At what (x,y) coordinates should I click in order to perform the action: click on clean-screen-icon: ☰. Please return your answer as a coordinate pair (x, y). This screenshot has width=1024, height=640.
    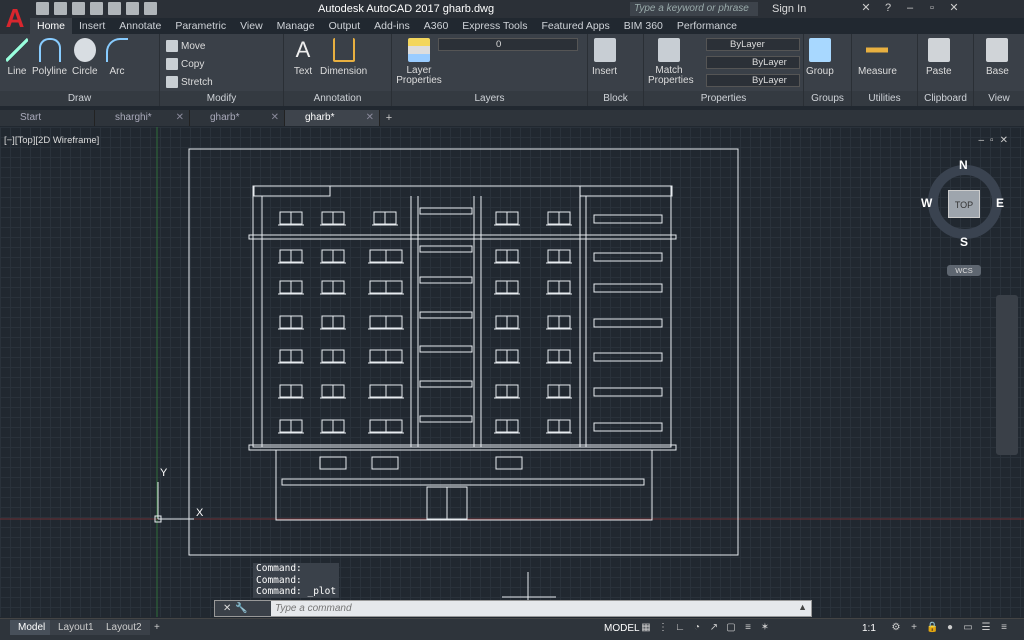
    Looking at the image, I should click on (986, 628).